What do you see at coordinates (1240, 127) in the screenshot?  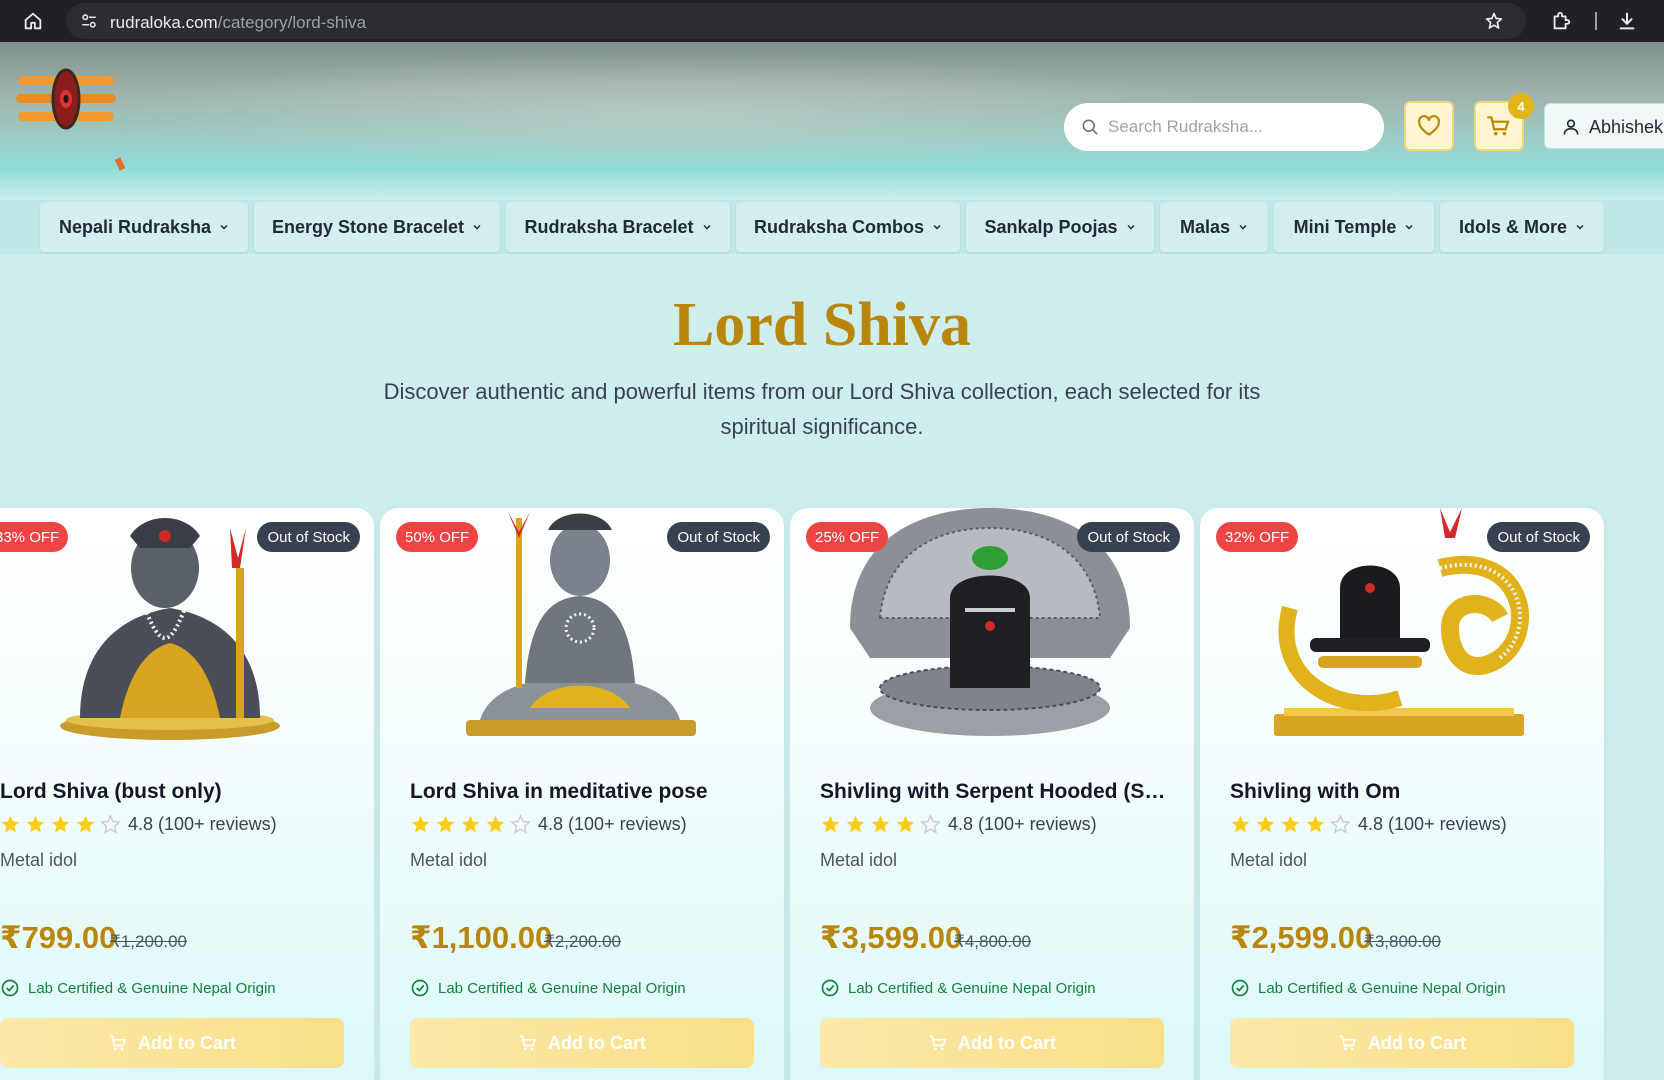 I see `search-input` at bounding box center [1240, 127].